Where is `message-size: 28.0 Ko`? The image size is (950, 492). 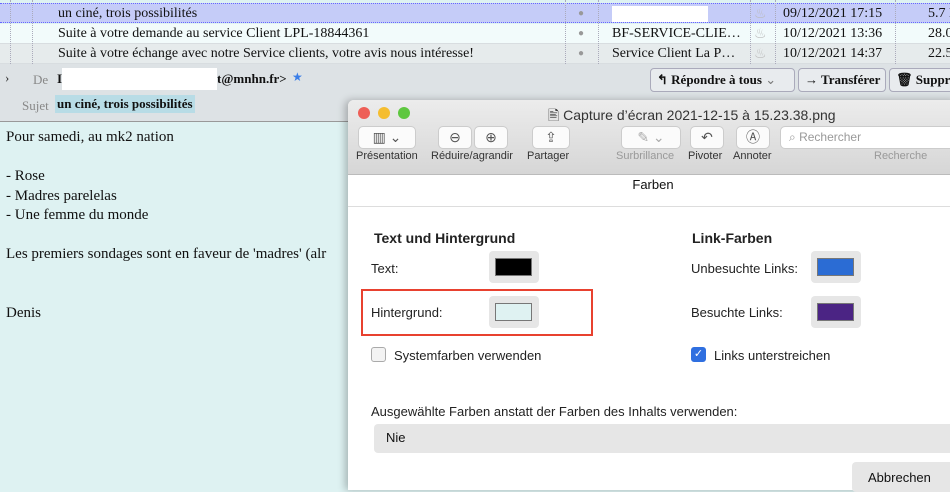 message-size: 28.0 Ko is located at coordinates (939, 33).